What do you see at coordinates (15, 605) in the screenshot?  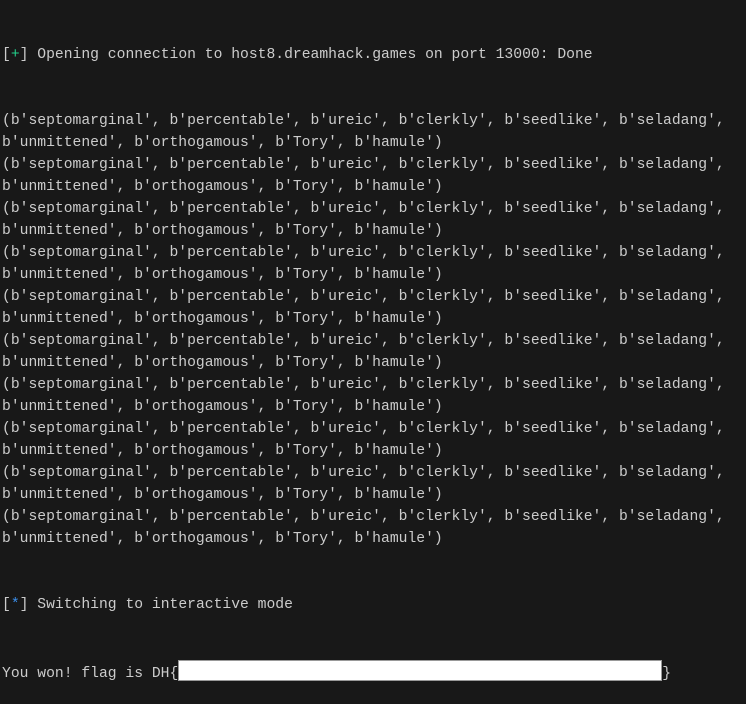 I see `star-marker: *` at bounding box center [15, 605].